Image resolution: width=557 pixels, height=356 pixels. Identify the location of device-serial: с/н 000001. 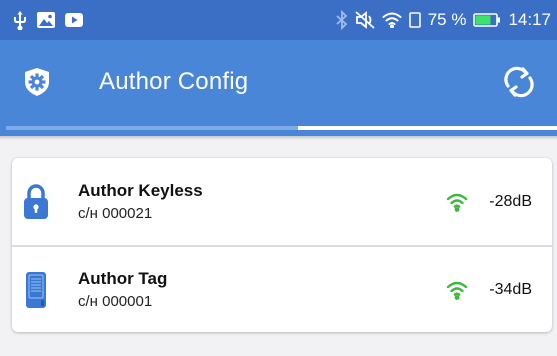
(115, 301).